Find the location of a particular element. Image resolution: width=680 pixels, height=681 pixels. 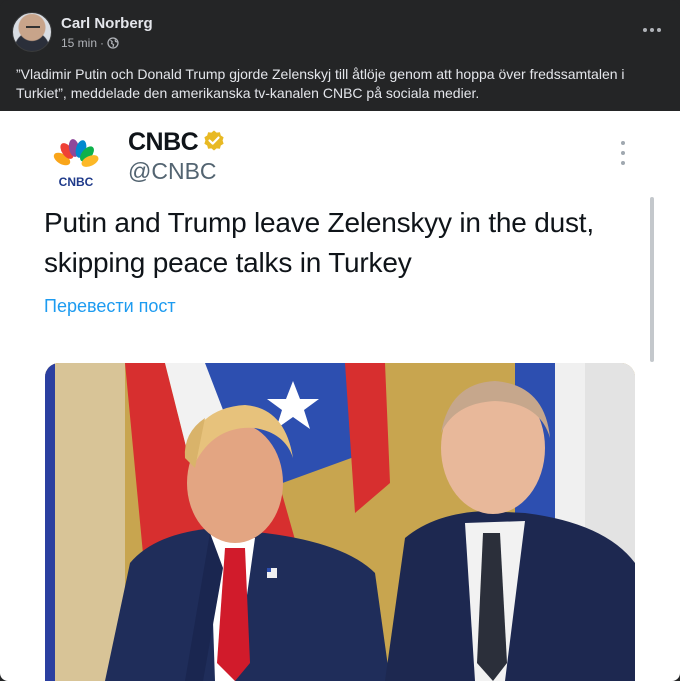

tweet-handle: @CNBC is located at coordinates (172, 171).